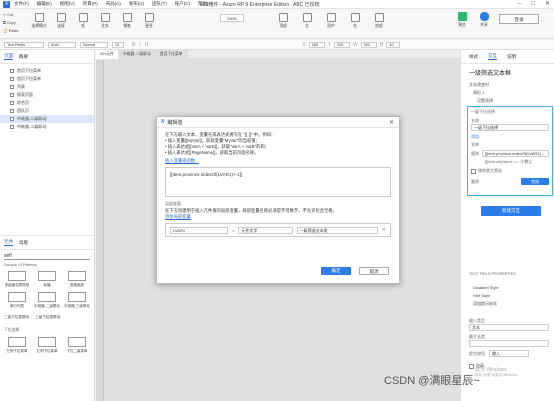 Image resolution: width=554 pixels, height=401 pixels. What do you see at coordinates (519, 4) in the screenshot?
I see `minimize-icon: –` at bounding box center [519, 4].